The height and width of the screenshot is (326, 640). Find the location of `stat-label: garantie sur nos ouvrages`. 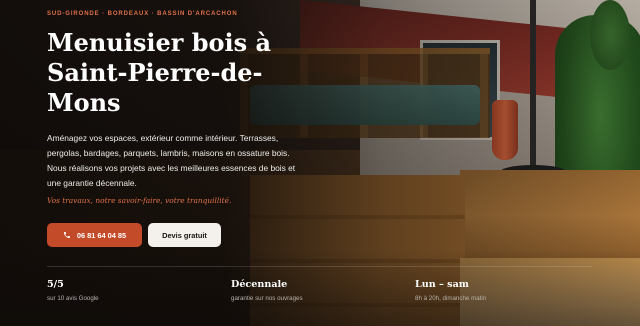

stat-label: garantie sur nos ouvrages is located at coordinates (267, 298).